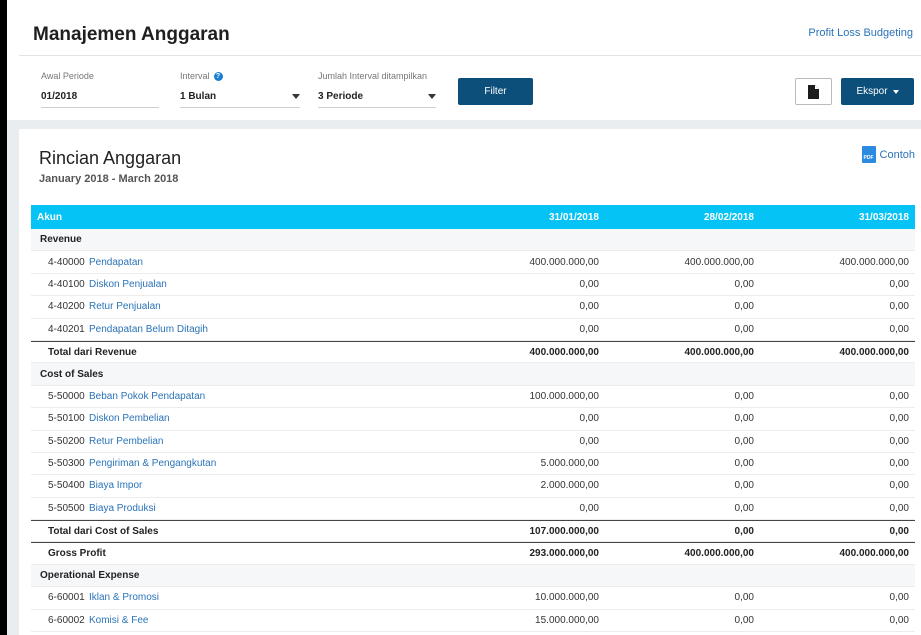 This screenshot has width=921, height=635. I want to click on document-icon, so click(813, 91).